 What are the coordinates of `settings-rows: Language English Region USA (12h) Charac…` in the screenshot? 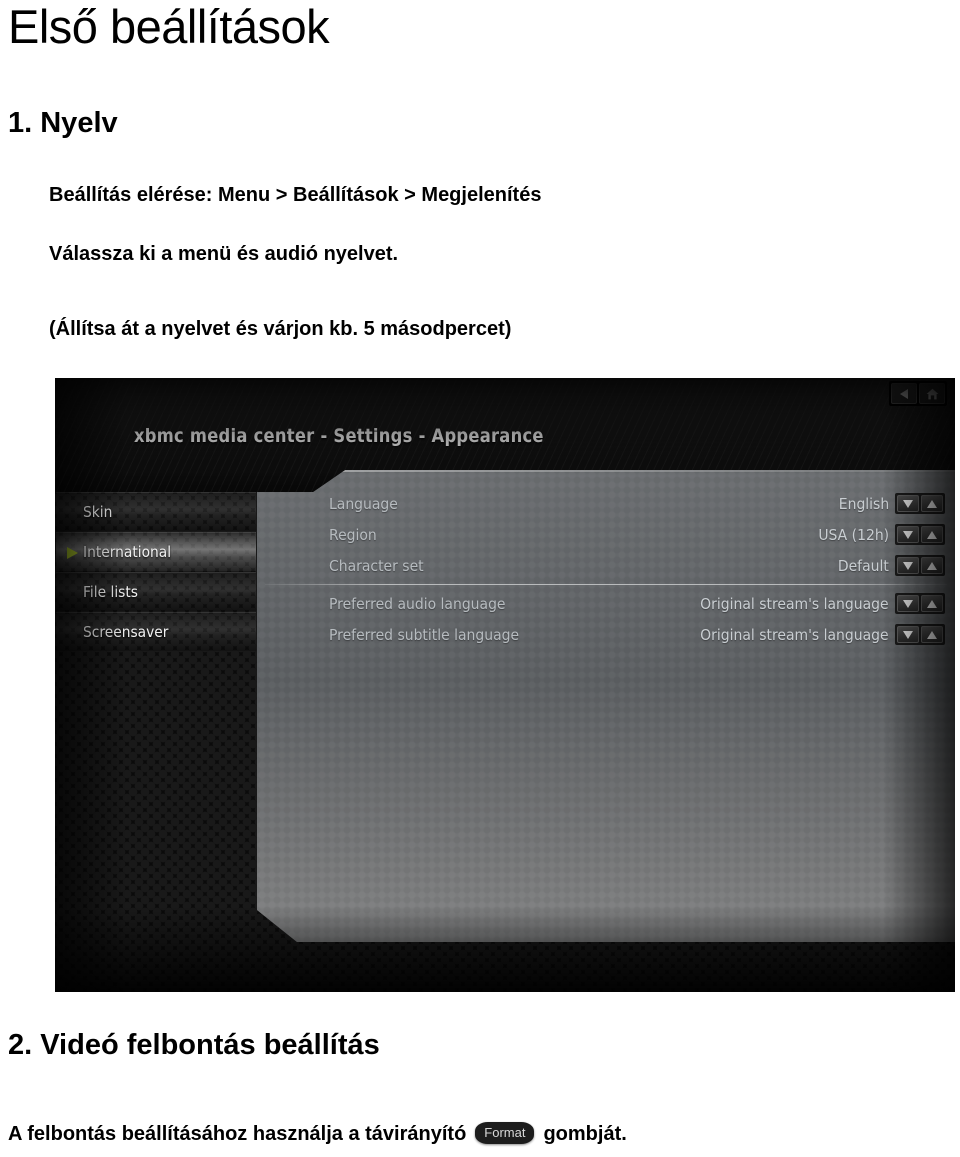 It's located at (606, 569).